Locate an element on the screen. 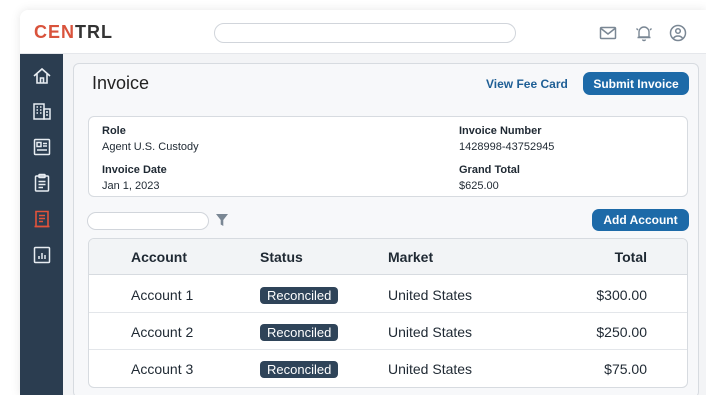  search-input is located at coordinates (365, 33).